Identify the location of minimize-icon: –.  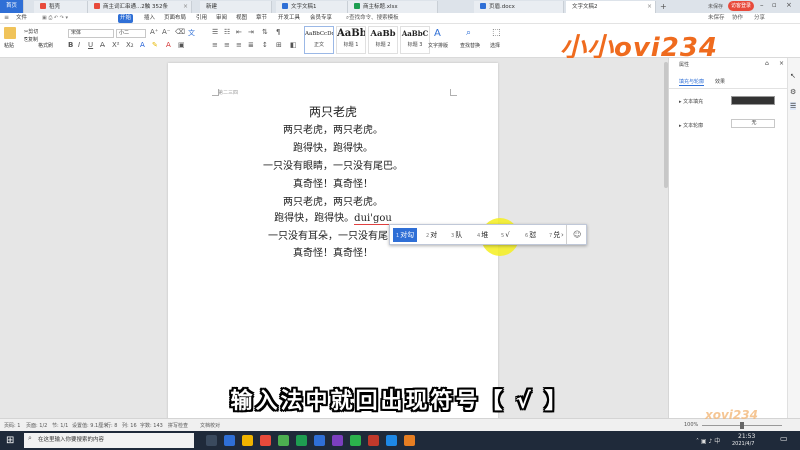
(762, 5).